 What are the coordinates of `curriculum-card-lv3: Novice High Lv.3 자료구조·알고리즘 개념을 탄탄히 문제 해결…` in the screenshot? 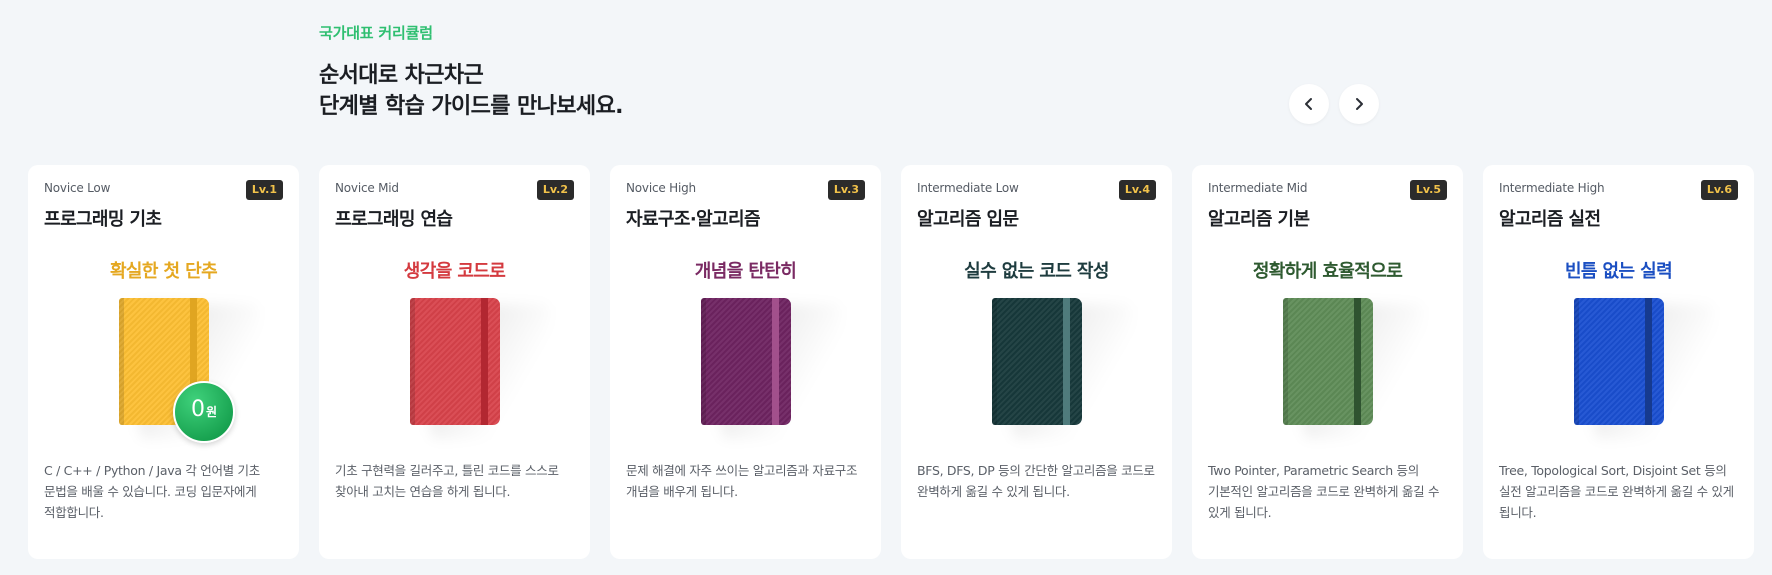 It's located at (745, 362).